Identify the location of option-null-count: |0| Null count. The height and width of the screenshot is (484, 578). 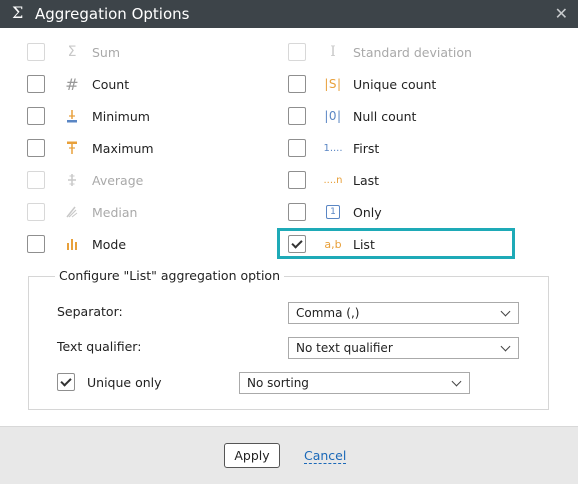
(352, 116).